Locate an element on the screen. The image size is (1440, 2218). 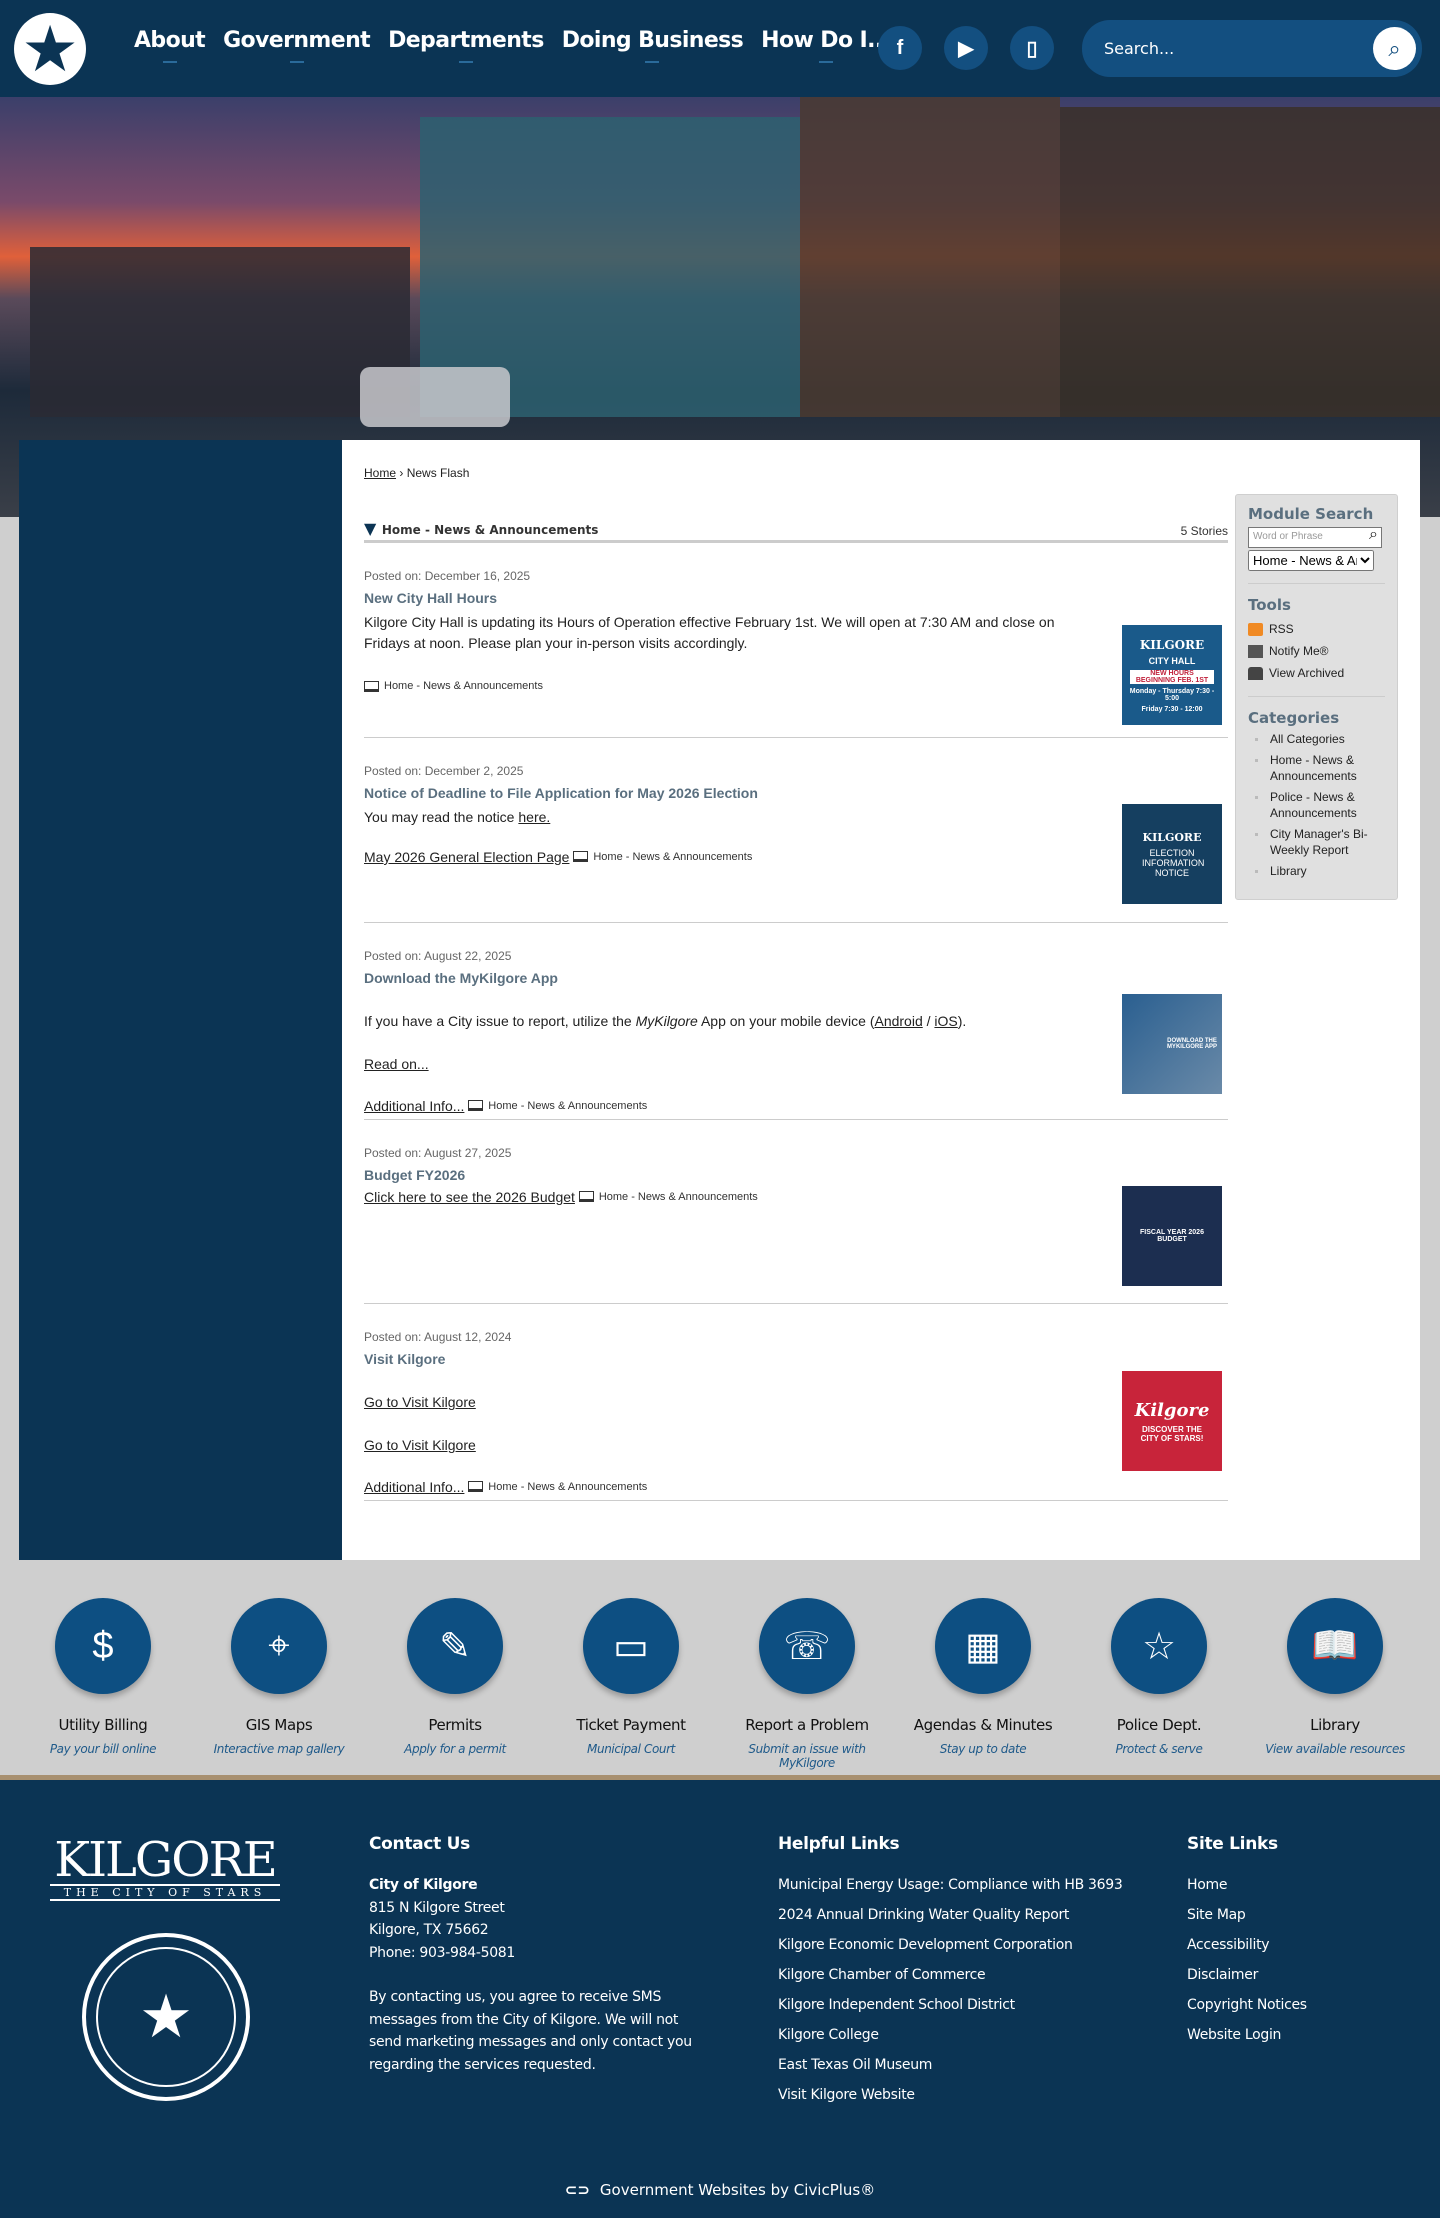
footer-link: East Texas Oil Museum is located at coordinates (953, 2065).